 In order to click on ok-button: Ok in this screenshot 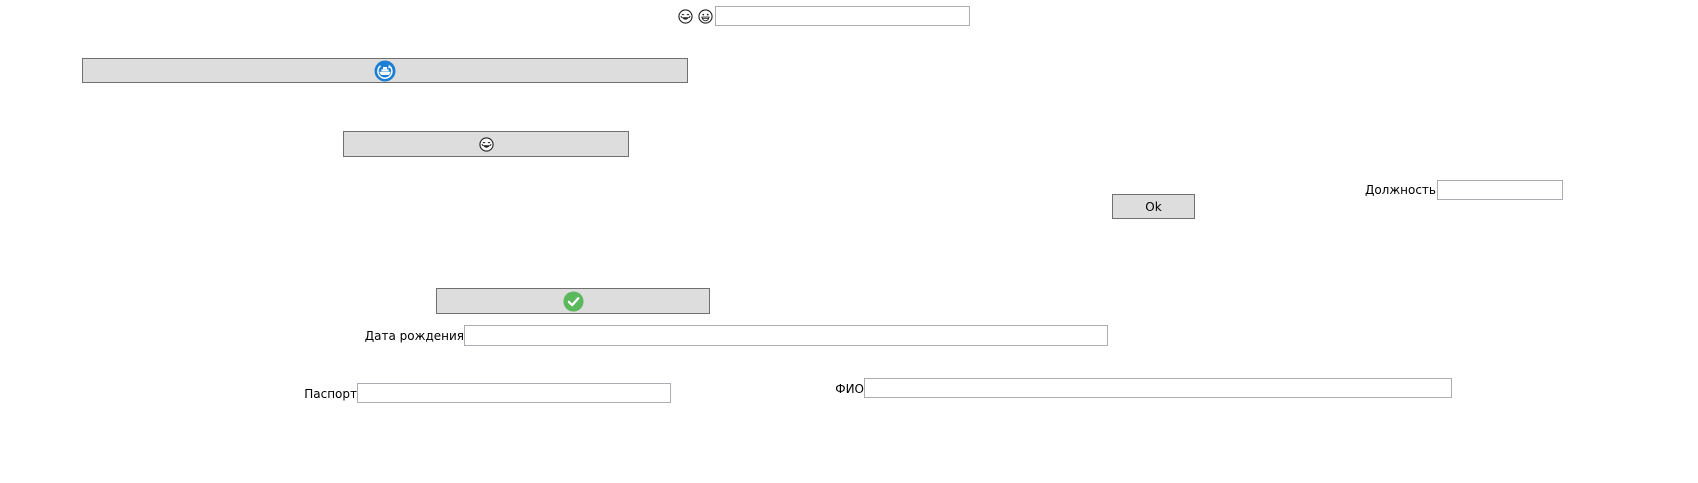, I will do `click(1153, 206)`.